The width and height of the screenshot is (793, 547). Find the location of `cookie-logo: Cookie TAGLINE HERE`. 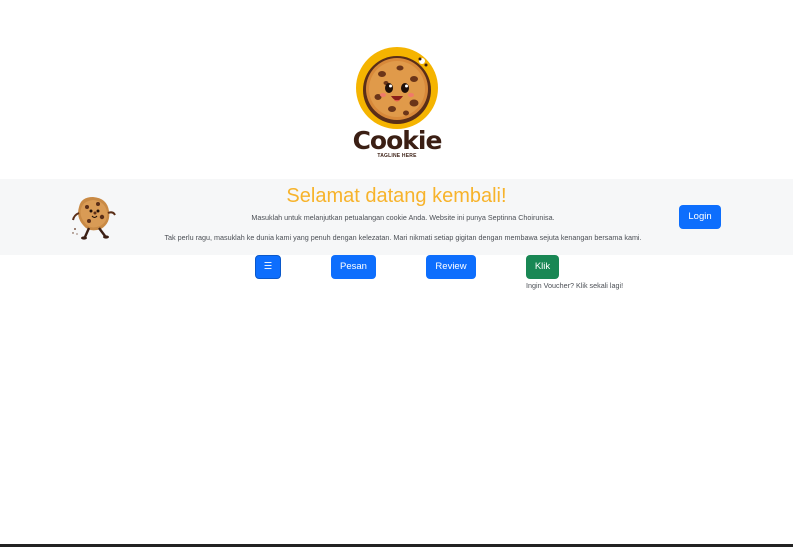

cookie-logo: Cookie TAGLINE HERE is located at coordinates (397, 103).